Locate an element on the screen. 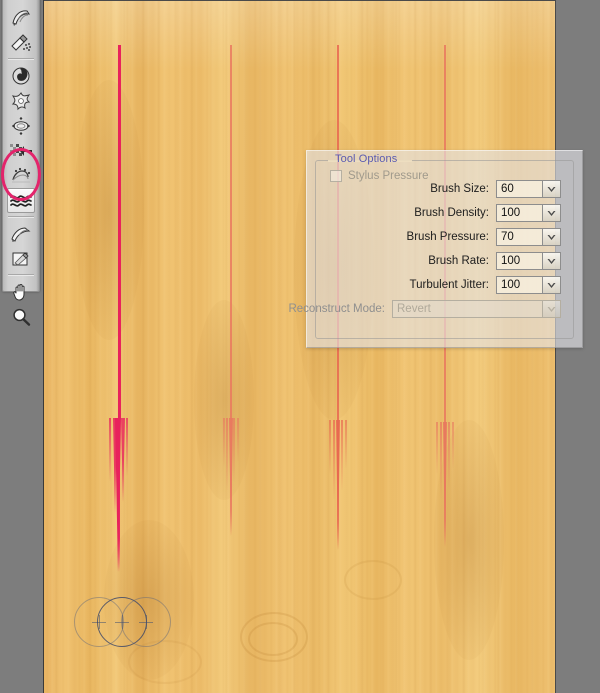 This screenshot has height=693, width=600. mirror-icon is located at coordinates (21, 176).